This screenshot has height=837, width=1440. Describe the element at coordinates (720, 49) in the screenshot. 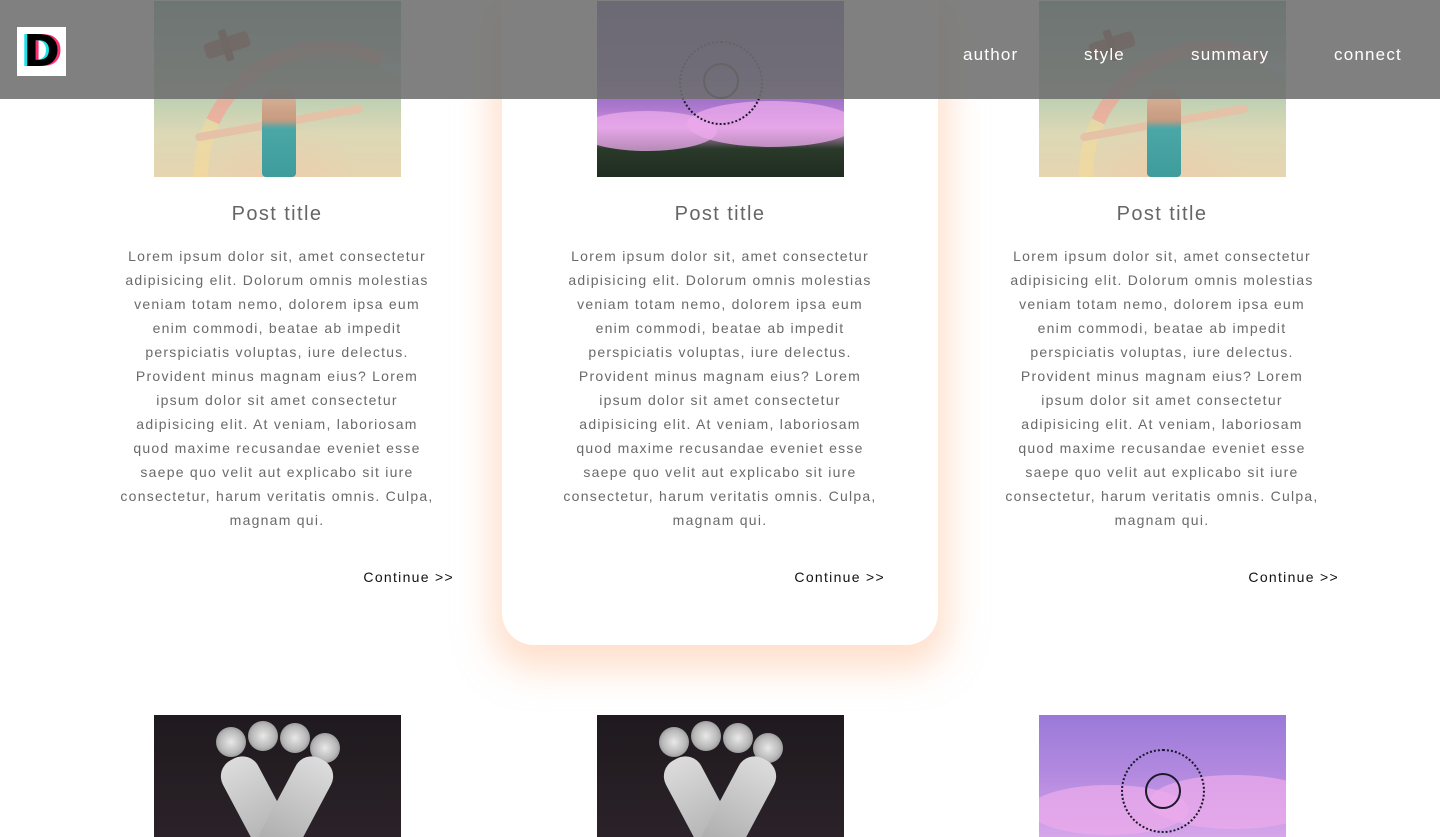

I see `top-nav-bar: D author style summary connect` at that location.